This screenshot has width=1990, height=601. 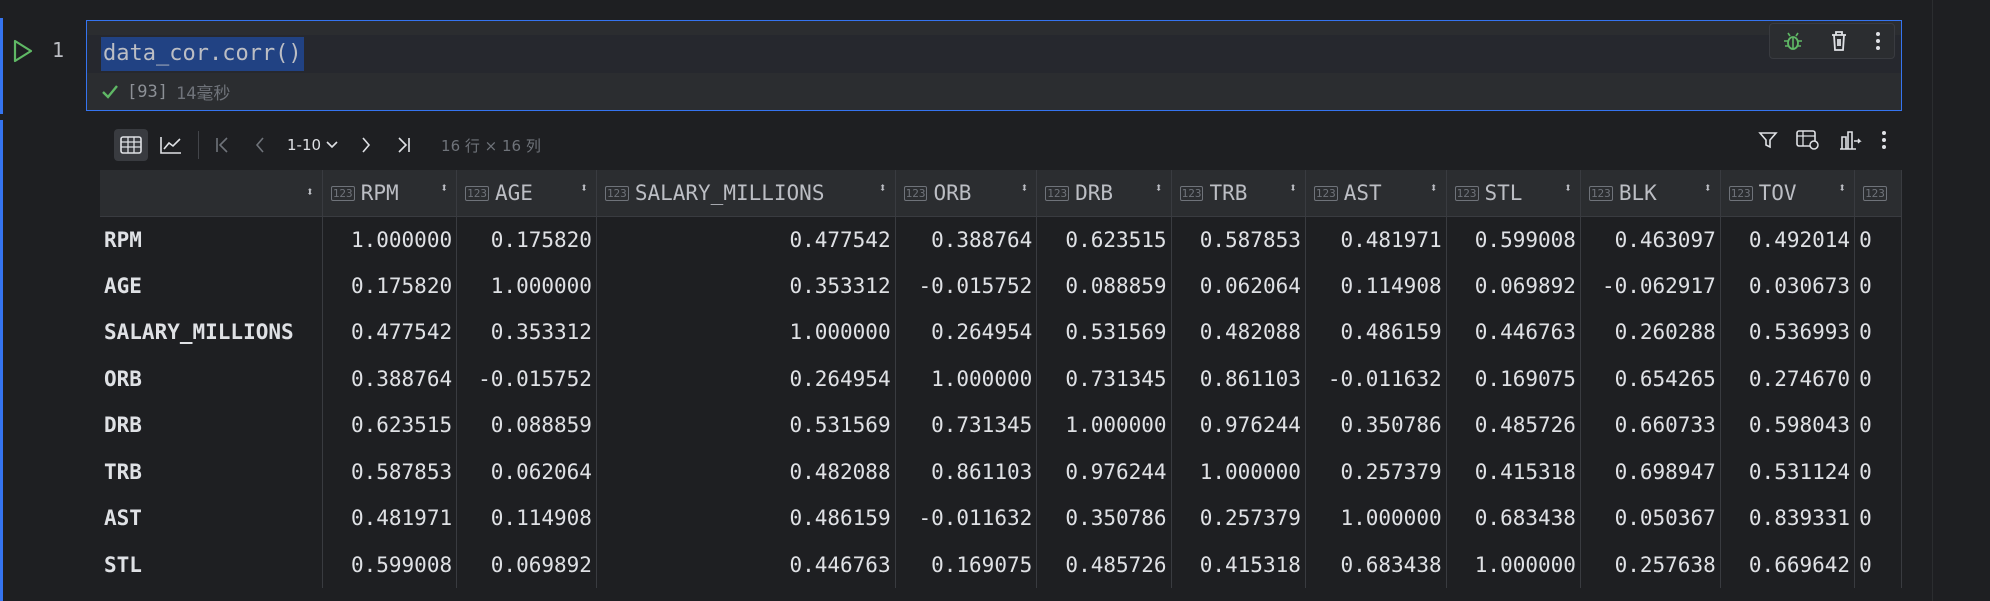 I want to click on column-header: 123 AGE ⬍, so click(x=526, y=193).